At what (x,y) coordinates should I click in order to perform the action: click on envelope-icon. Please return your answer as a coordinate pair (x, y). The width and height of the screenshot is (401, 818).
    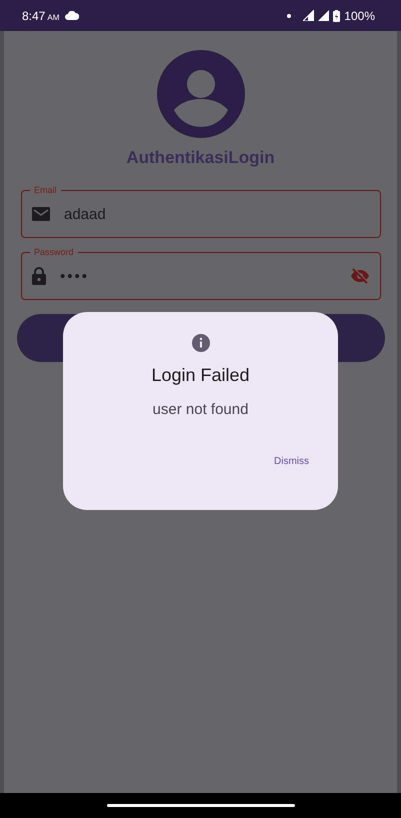
    Looking at the image, I should click on (41, 214).